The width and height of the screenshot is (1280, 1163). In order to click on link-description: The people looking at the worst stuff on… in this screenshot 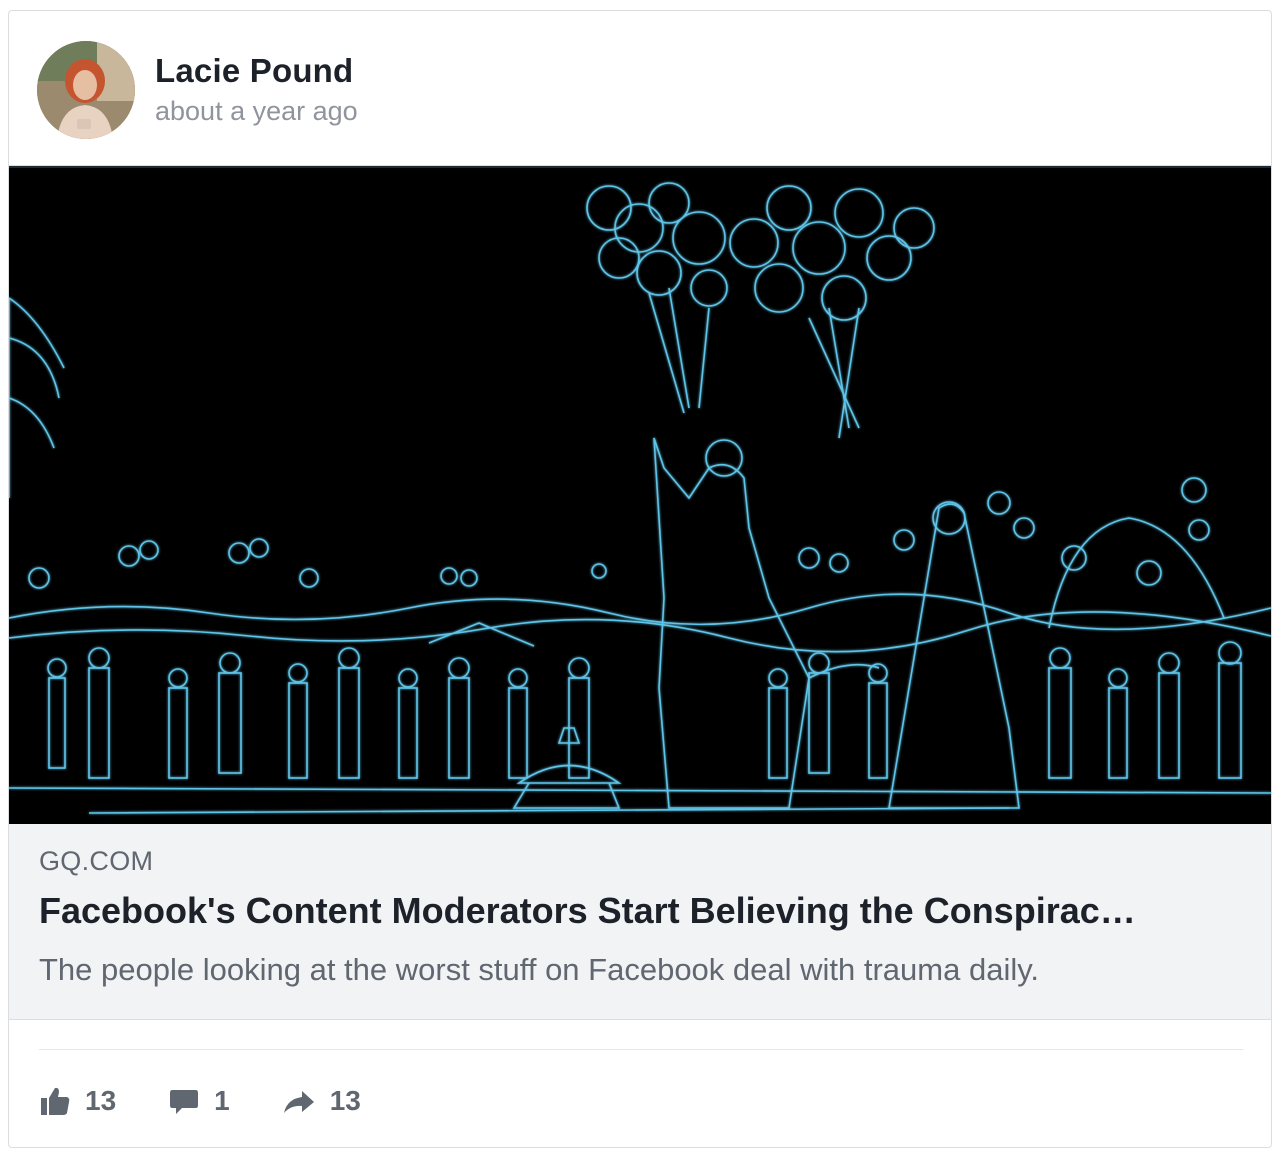, I will do `click(539, 969)`.